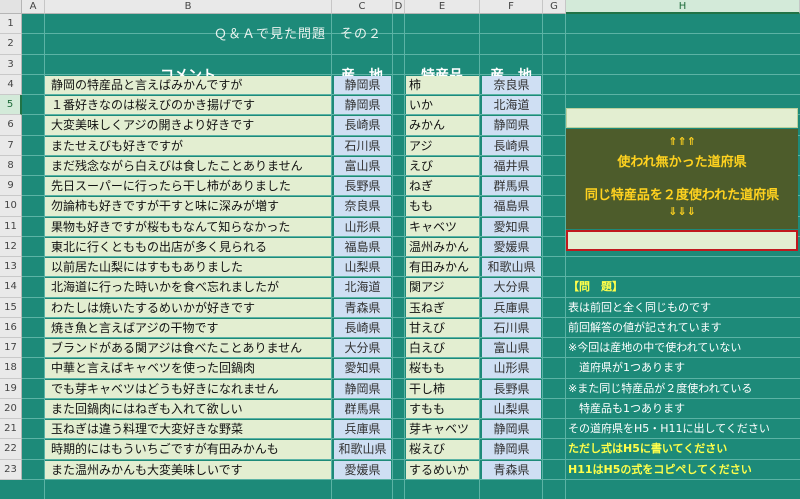  What do you see at coordinates (511, 267) in the screenshot?
I see `cell-origin2: 和歌山県` at bounding box center [511, 267].